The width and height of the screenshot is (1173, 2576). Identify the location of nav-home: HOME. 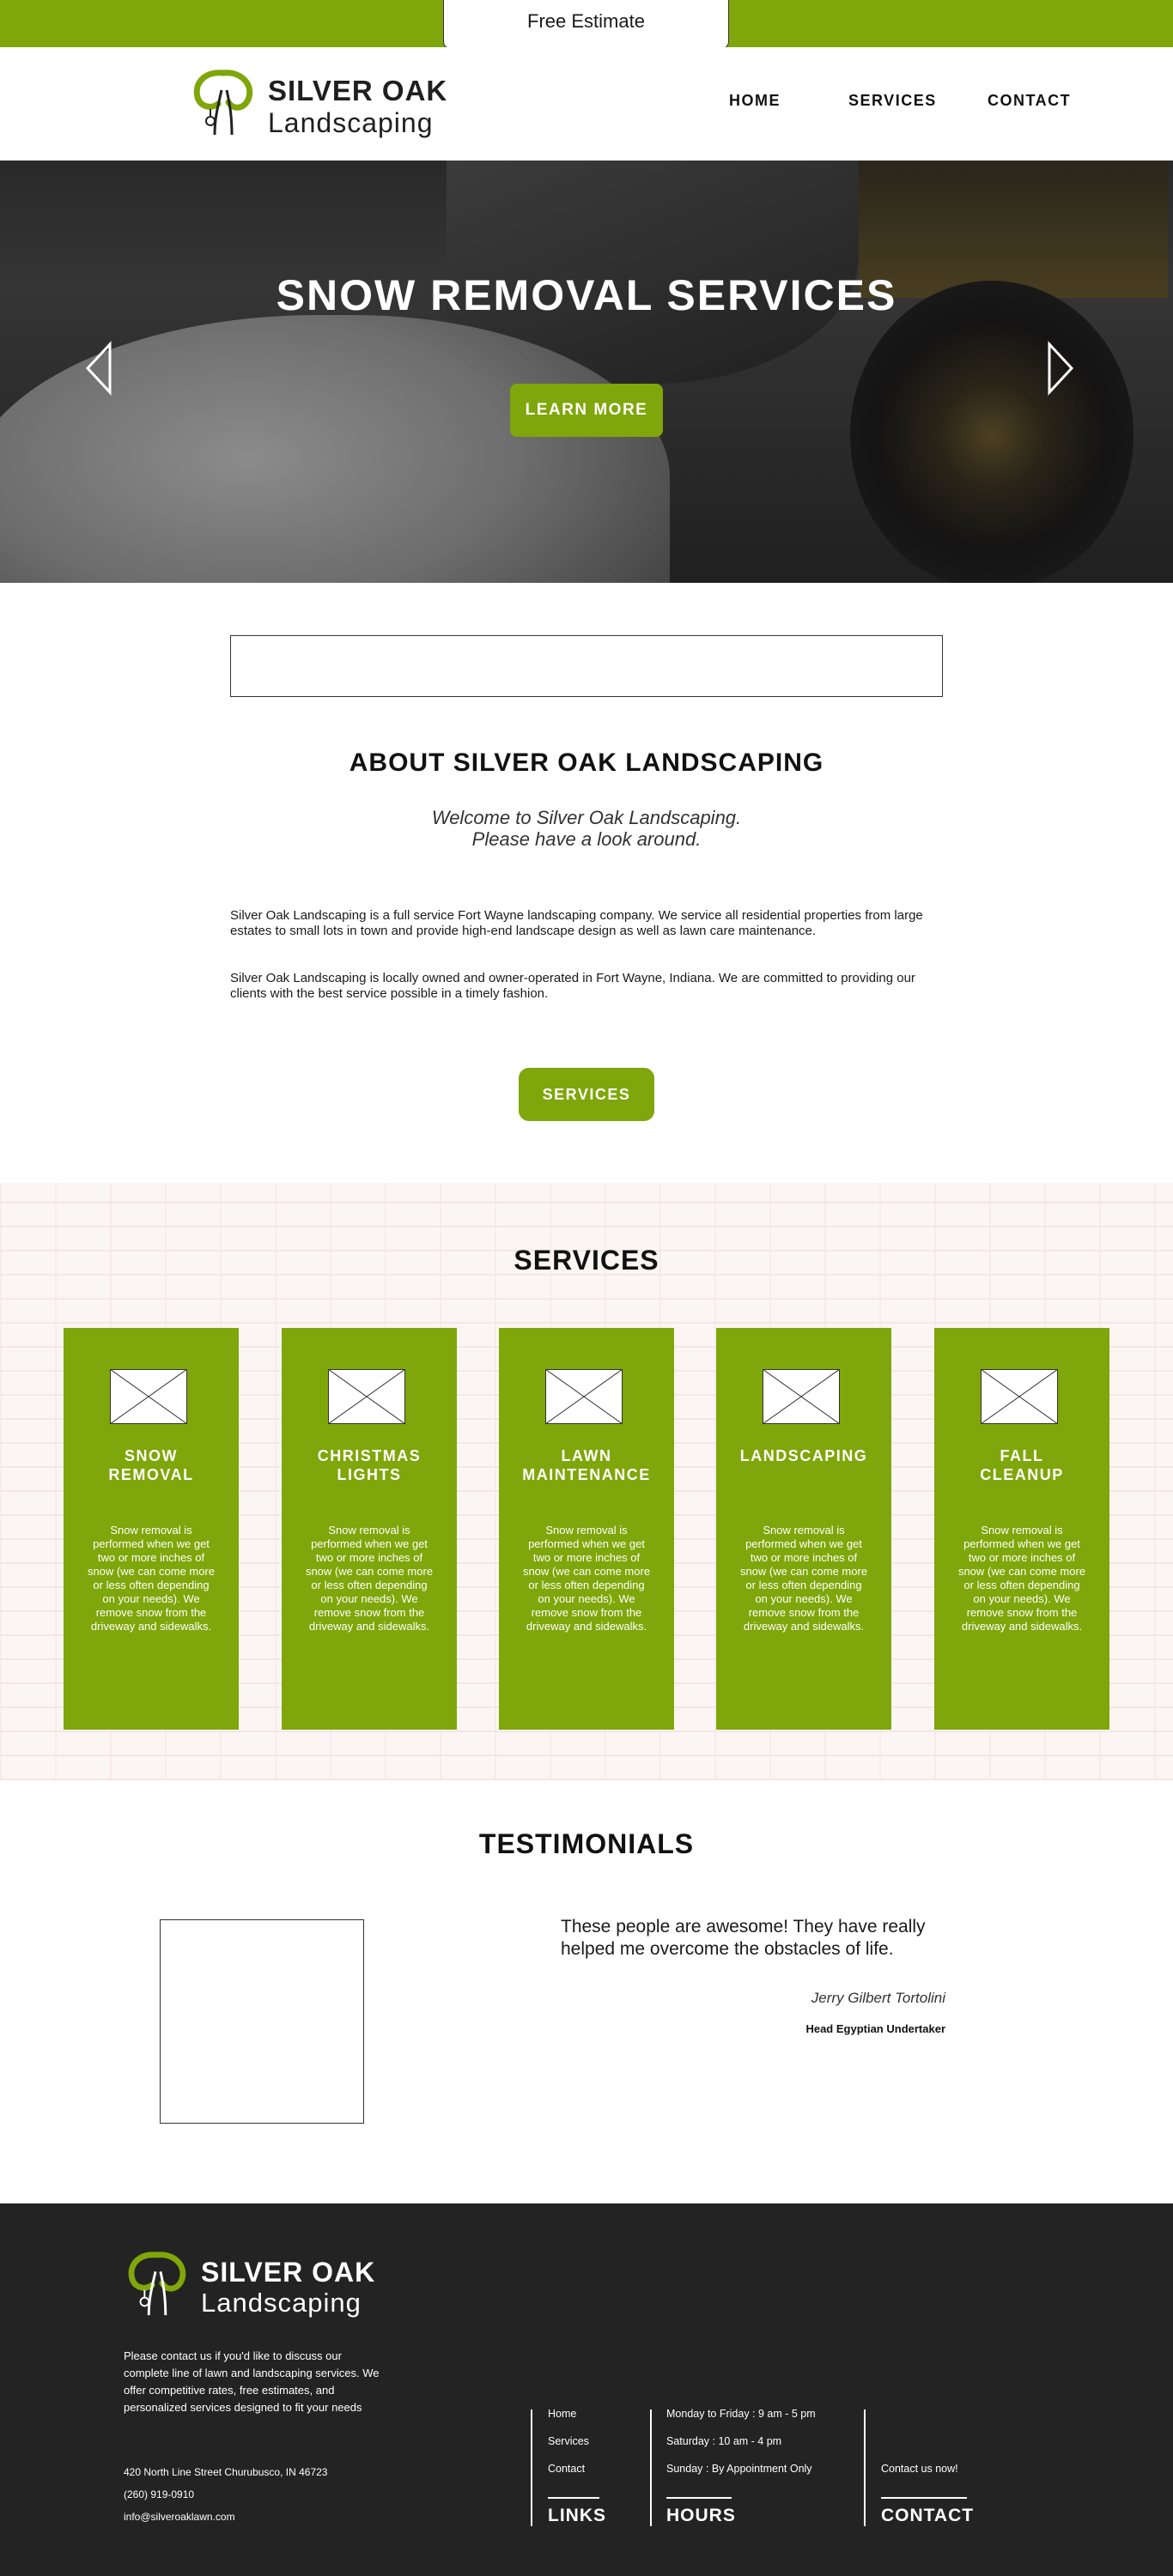
(755, 101).